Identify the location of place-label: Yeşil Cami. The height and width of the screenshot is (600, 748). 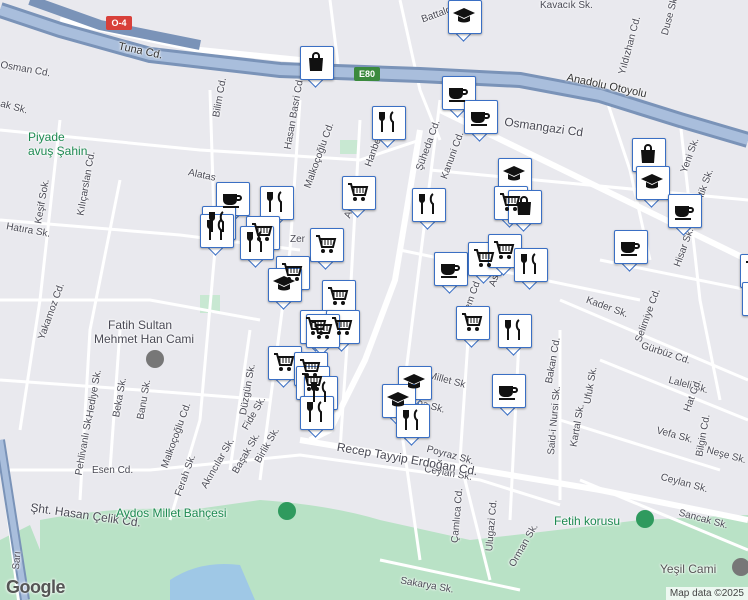
(688, 569).